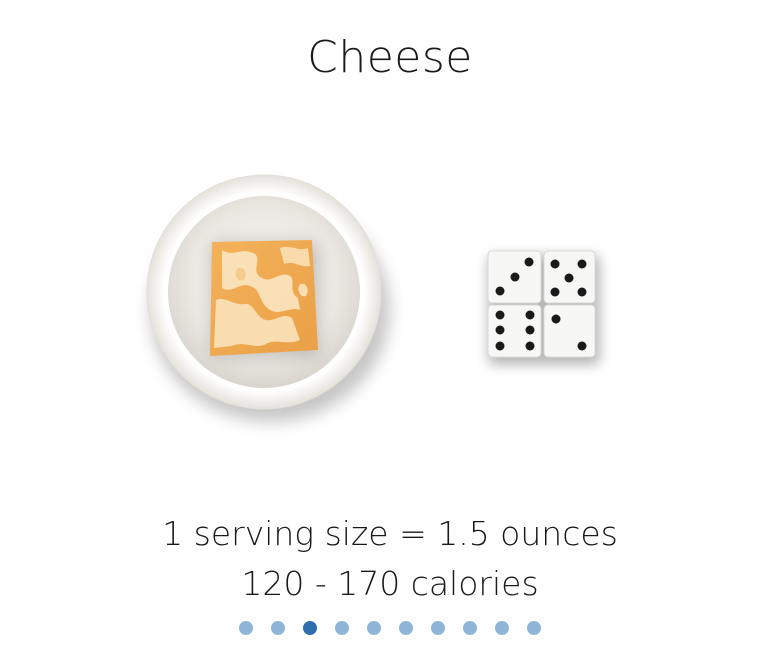 Image resolution: width=780 pixels, height=655 pixels. What do you see at coordinates (543, 307) in the screenshot?
I see `dice` at bounding box center [543, 307].